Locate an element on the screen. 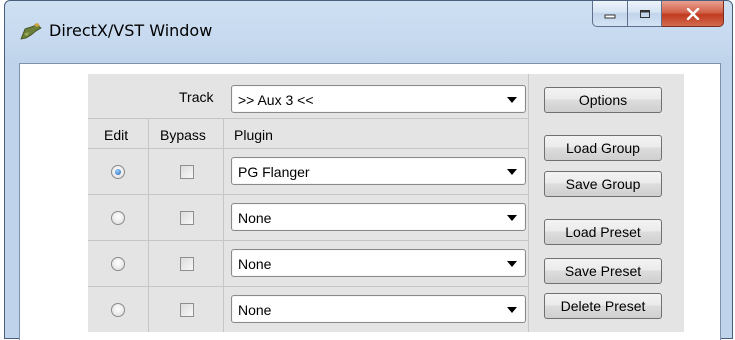 The height and width of the screenshot is (340, 735). edit-column-header: Edit is located at coordinates (116, 135).